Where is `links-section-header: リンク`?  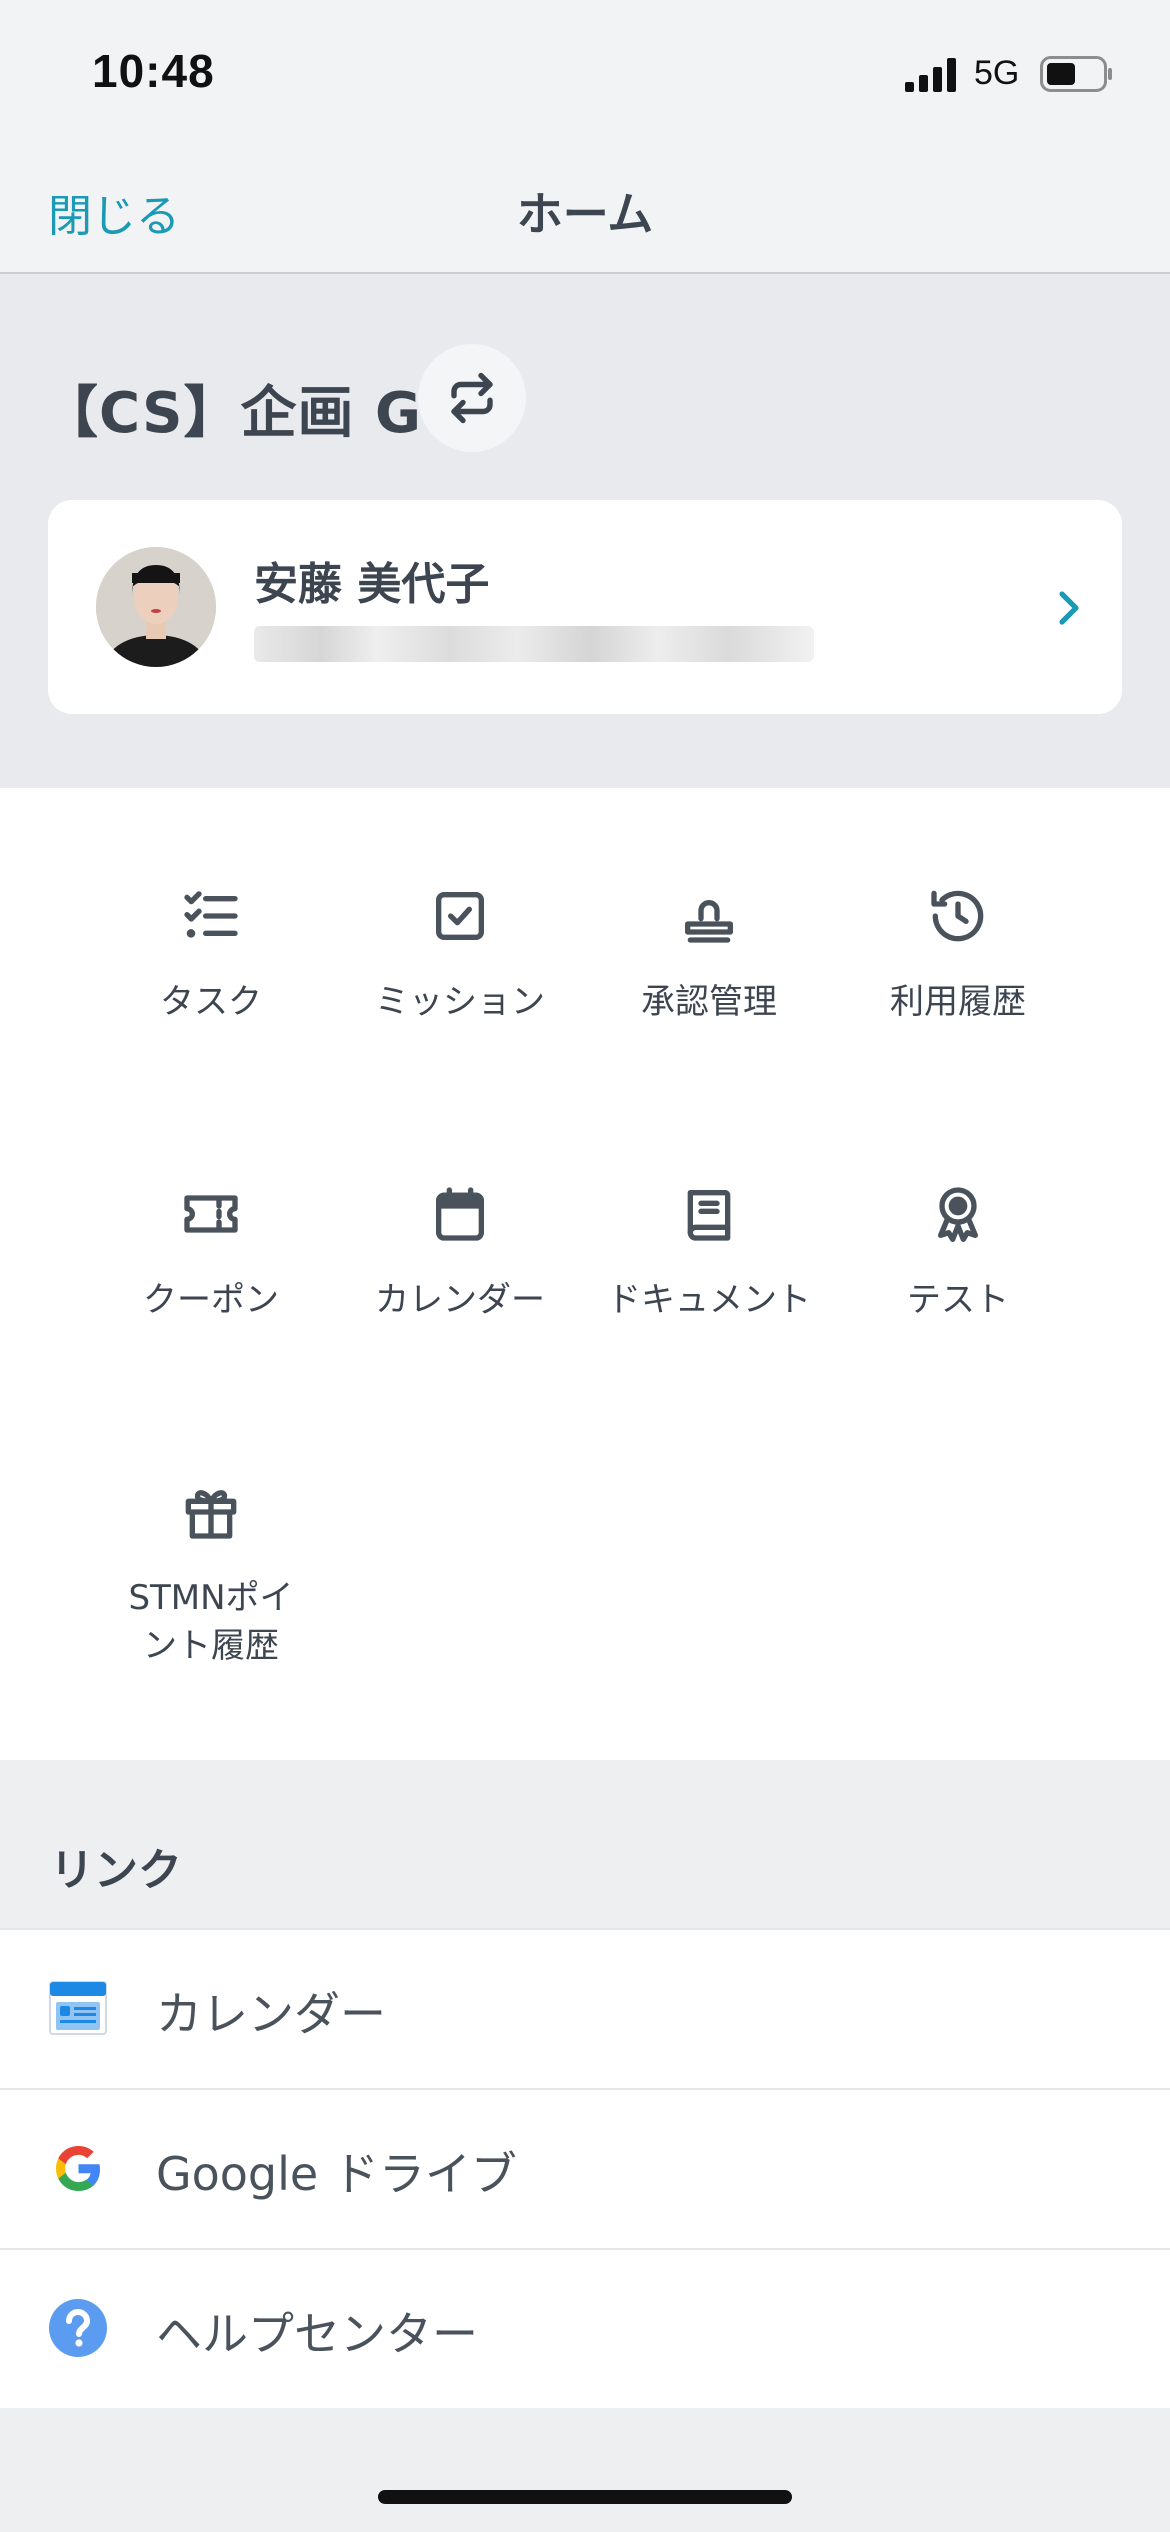
links-section-header: リンク is located at coordinates (585, 1845).